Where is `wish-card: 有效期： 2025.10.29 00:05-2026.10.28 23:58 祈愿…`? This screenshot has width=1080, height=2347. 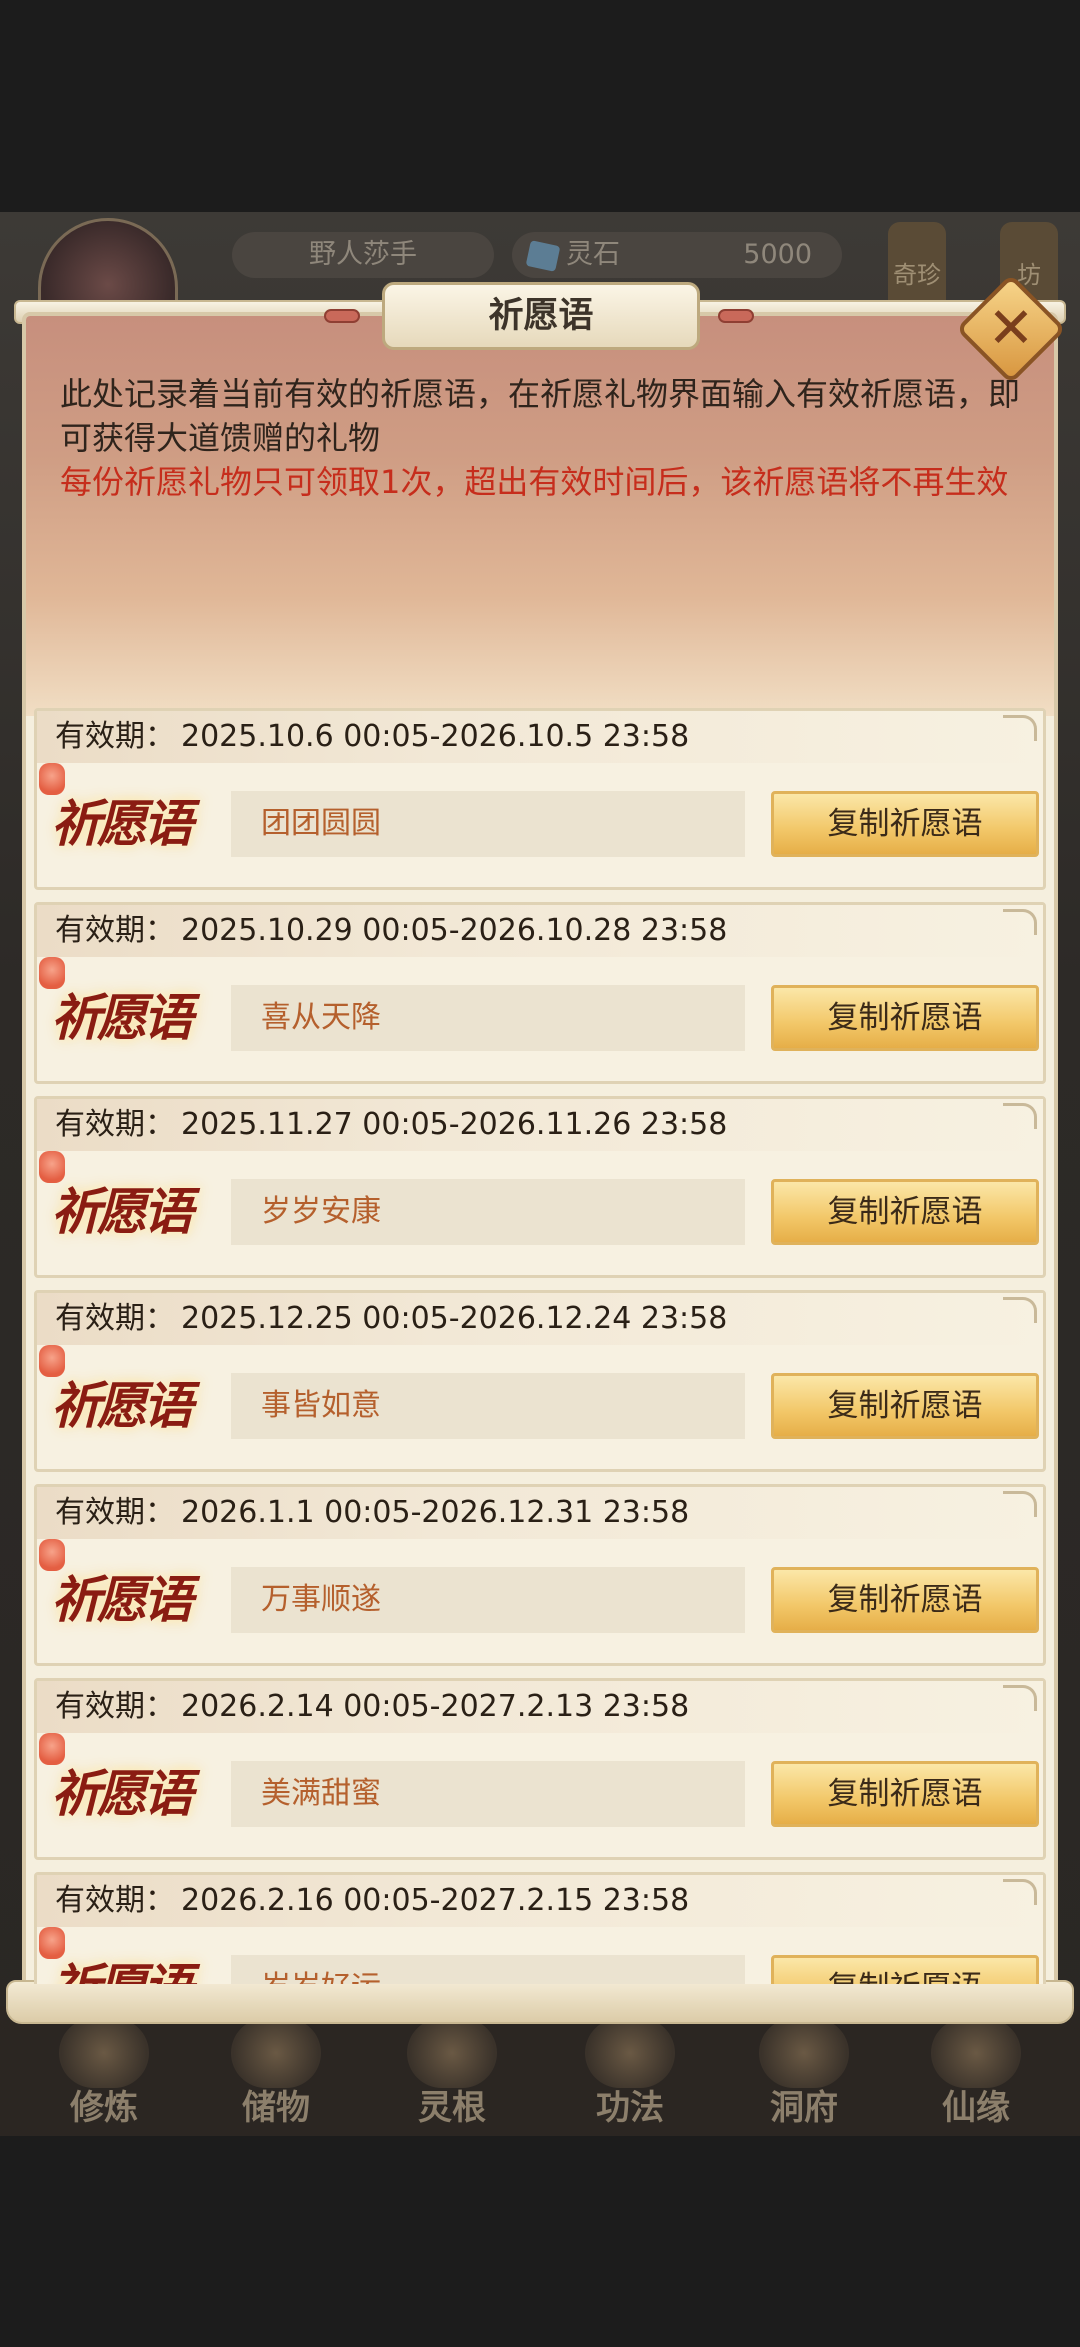
wish-card: 有效期： 2025.10.29 00:05-2026.10.28 23:58 祈愿… is located at coordinates (540, 993).